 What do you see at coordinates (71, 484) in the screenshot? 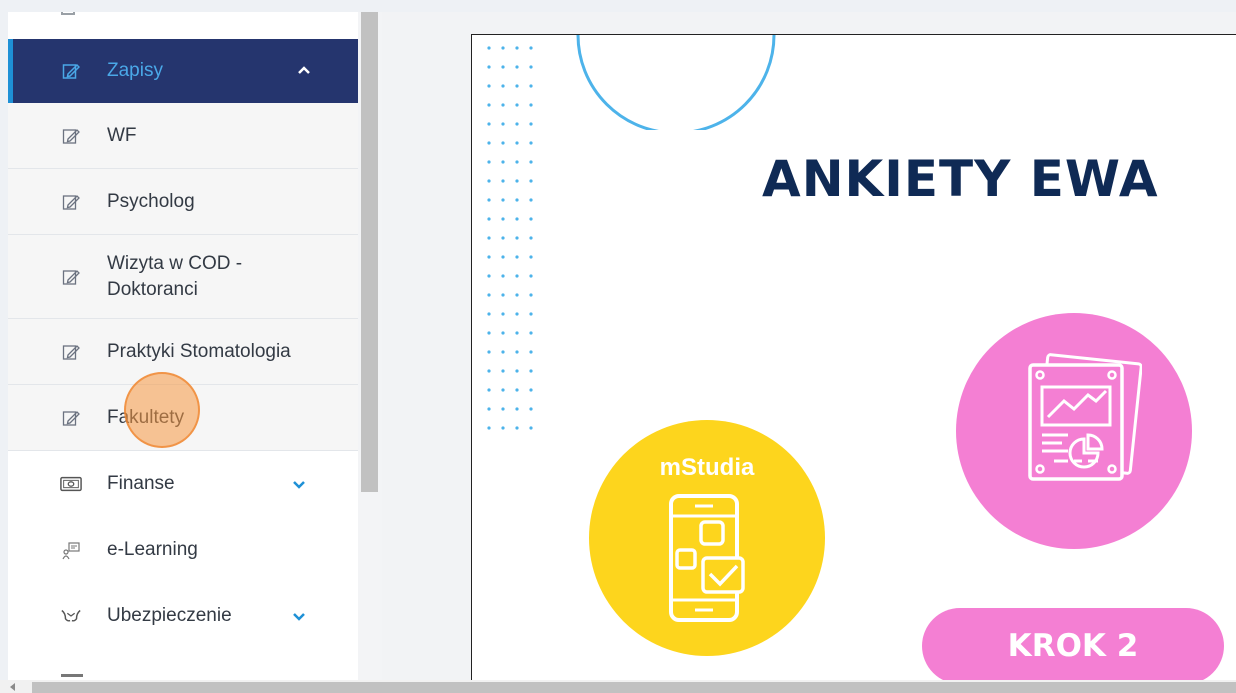
I see `money-icon` at bounding box center [71, 484].